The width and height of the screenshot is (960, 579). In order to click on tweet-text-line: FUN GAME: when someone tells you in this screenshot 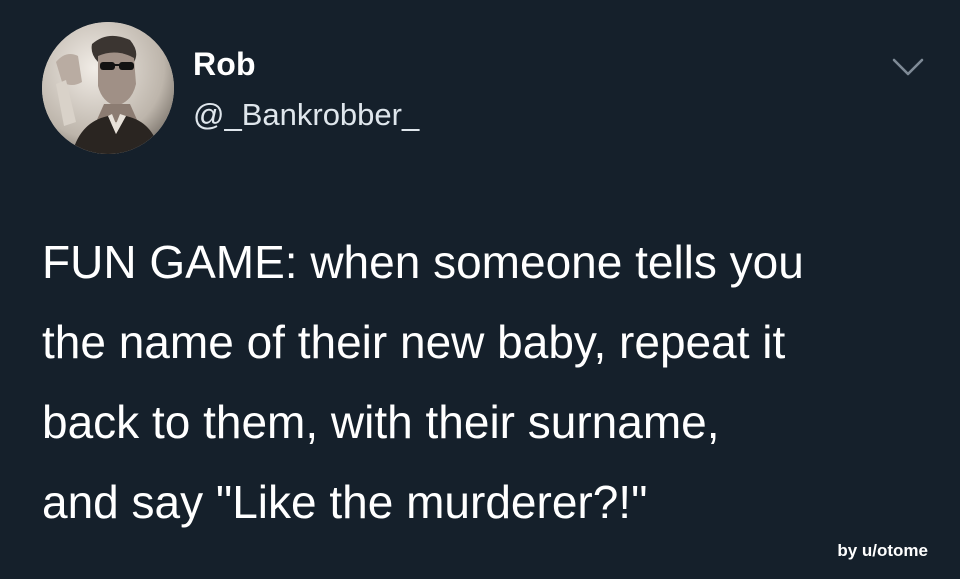, I will do `click(423, 262)`.